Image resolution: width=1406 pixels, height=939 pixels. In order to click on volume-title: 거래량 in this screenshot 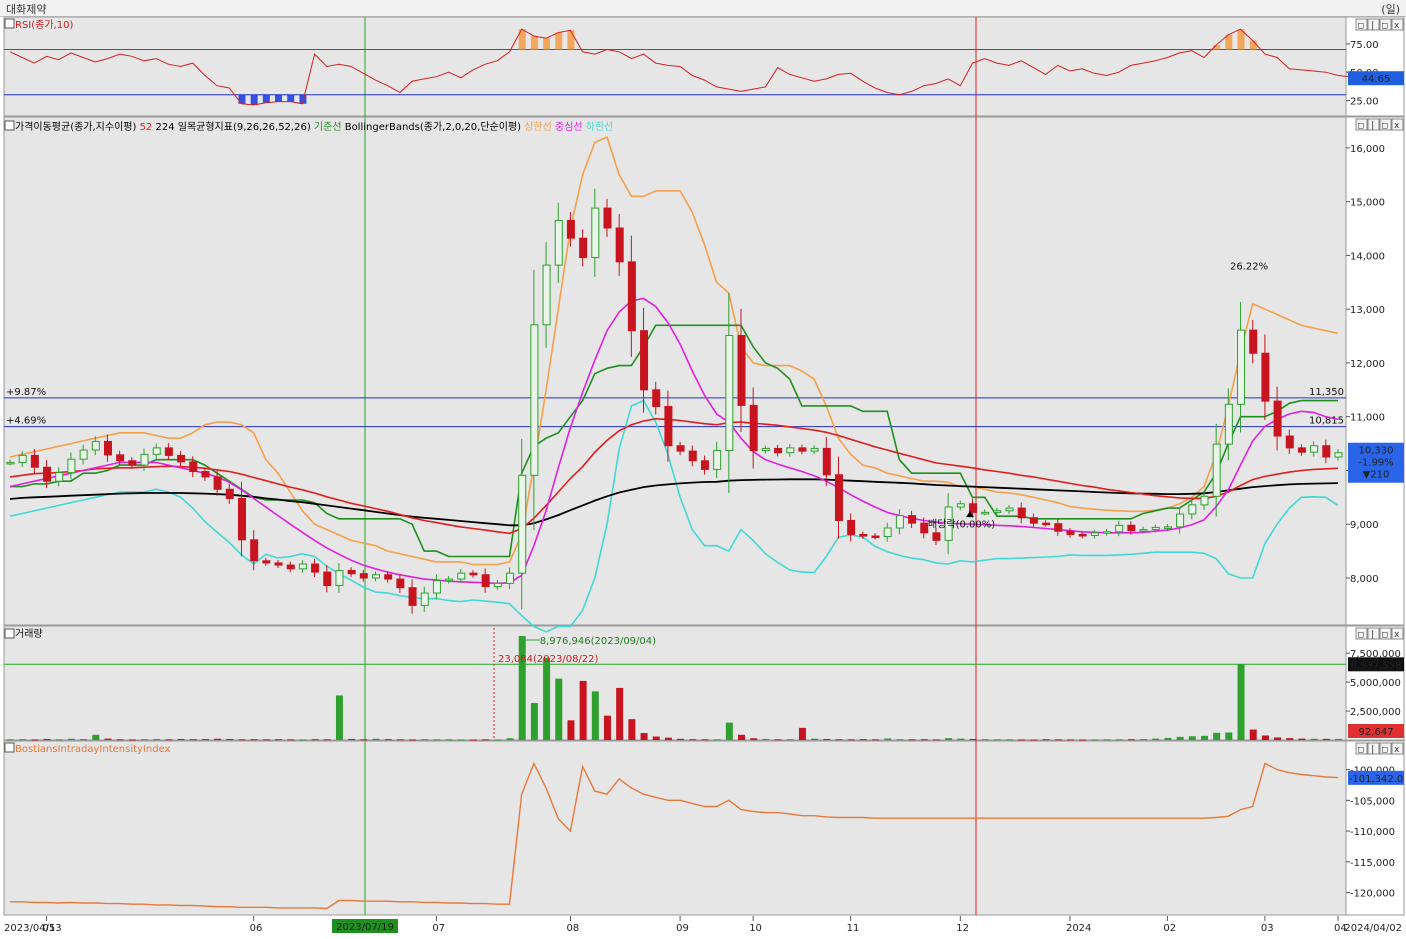, I will do `click(29, 634)`.